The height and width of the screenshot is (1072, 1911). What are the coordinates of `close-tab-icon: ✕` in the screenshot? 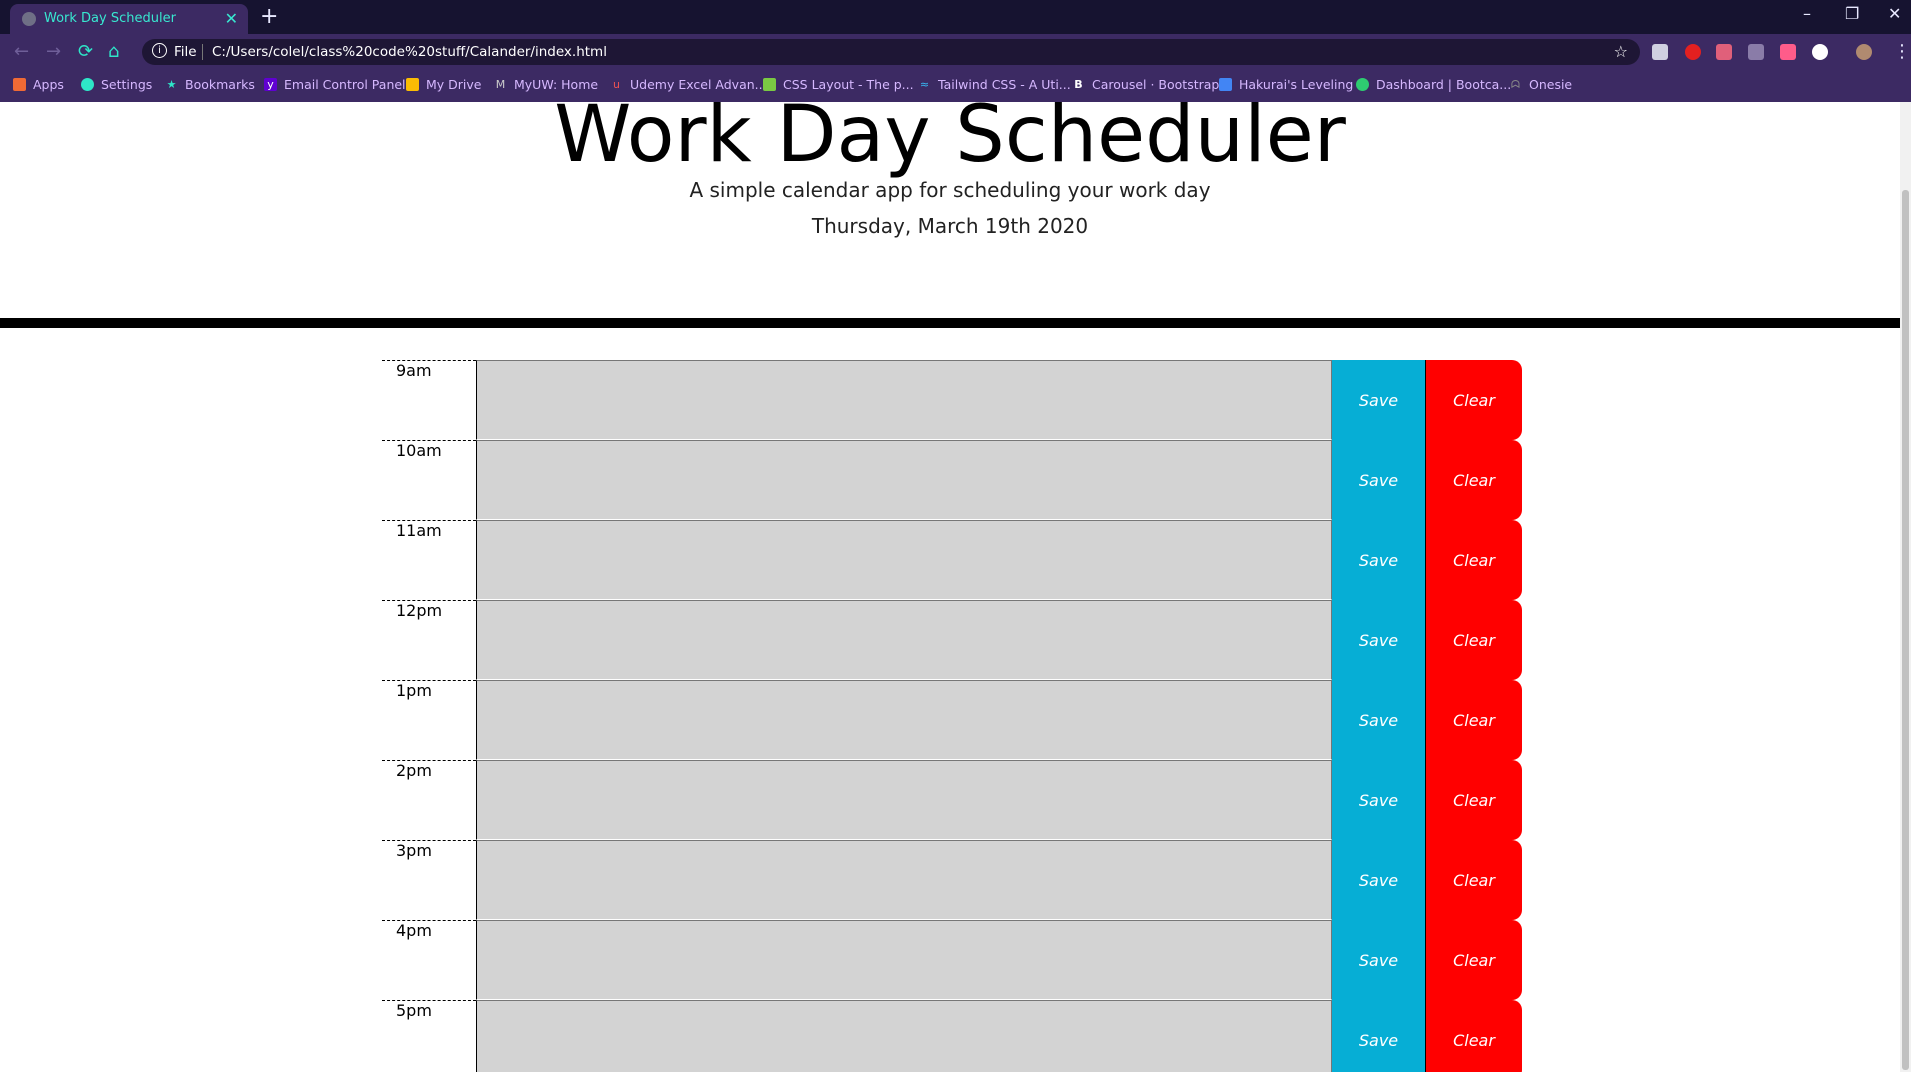 It's located at (231, 18).